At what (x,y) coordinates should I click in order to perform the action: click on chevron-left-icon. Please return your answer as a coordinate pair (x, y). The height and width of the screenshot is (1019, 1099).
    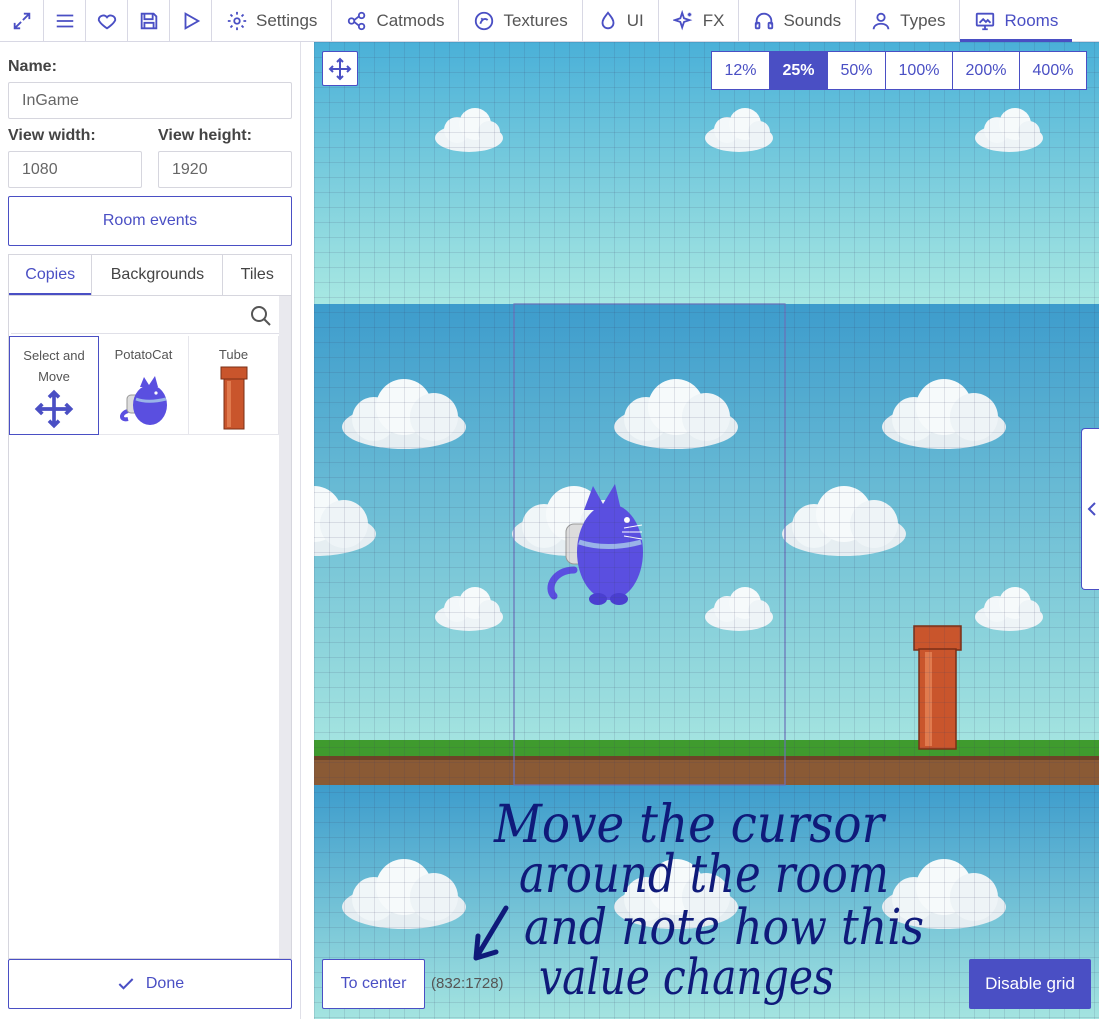
    Looking at the image, I should click on (1091, 509).